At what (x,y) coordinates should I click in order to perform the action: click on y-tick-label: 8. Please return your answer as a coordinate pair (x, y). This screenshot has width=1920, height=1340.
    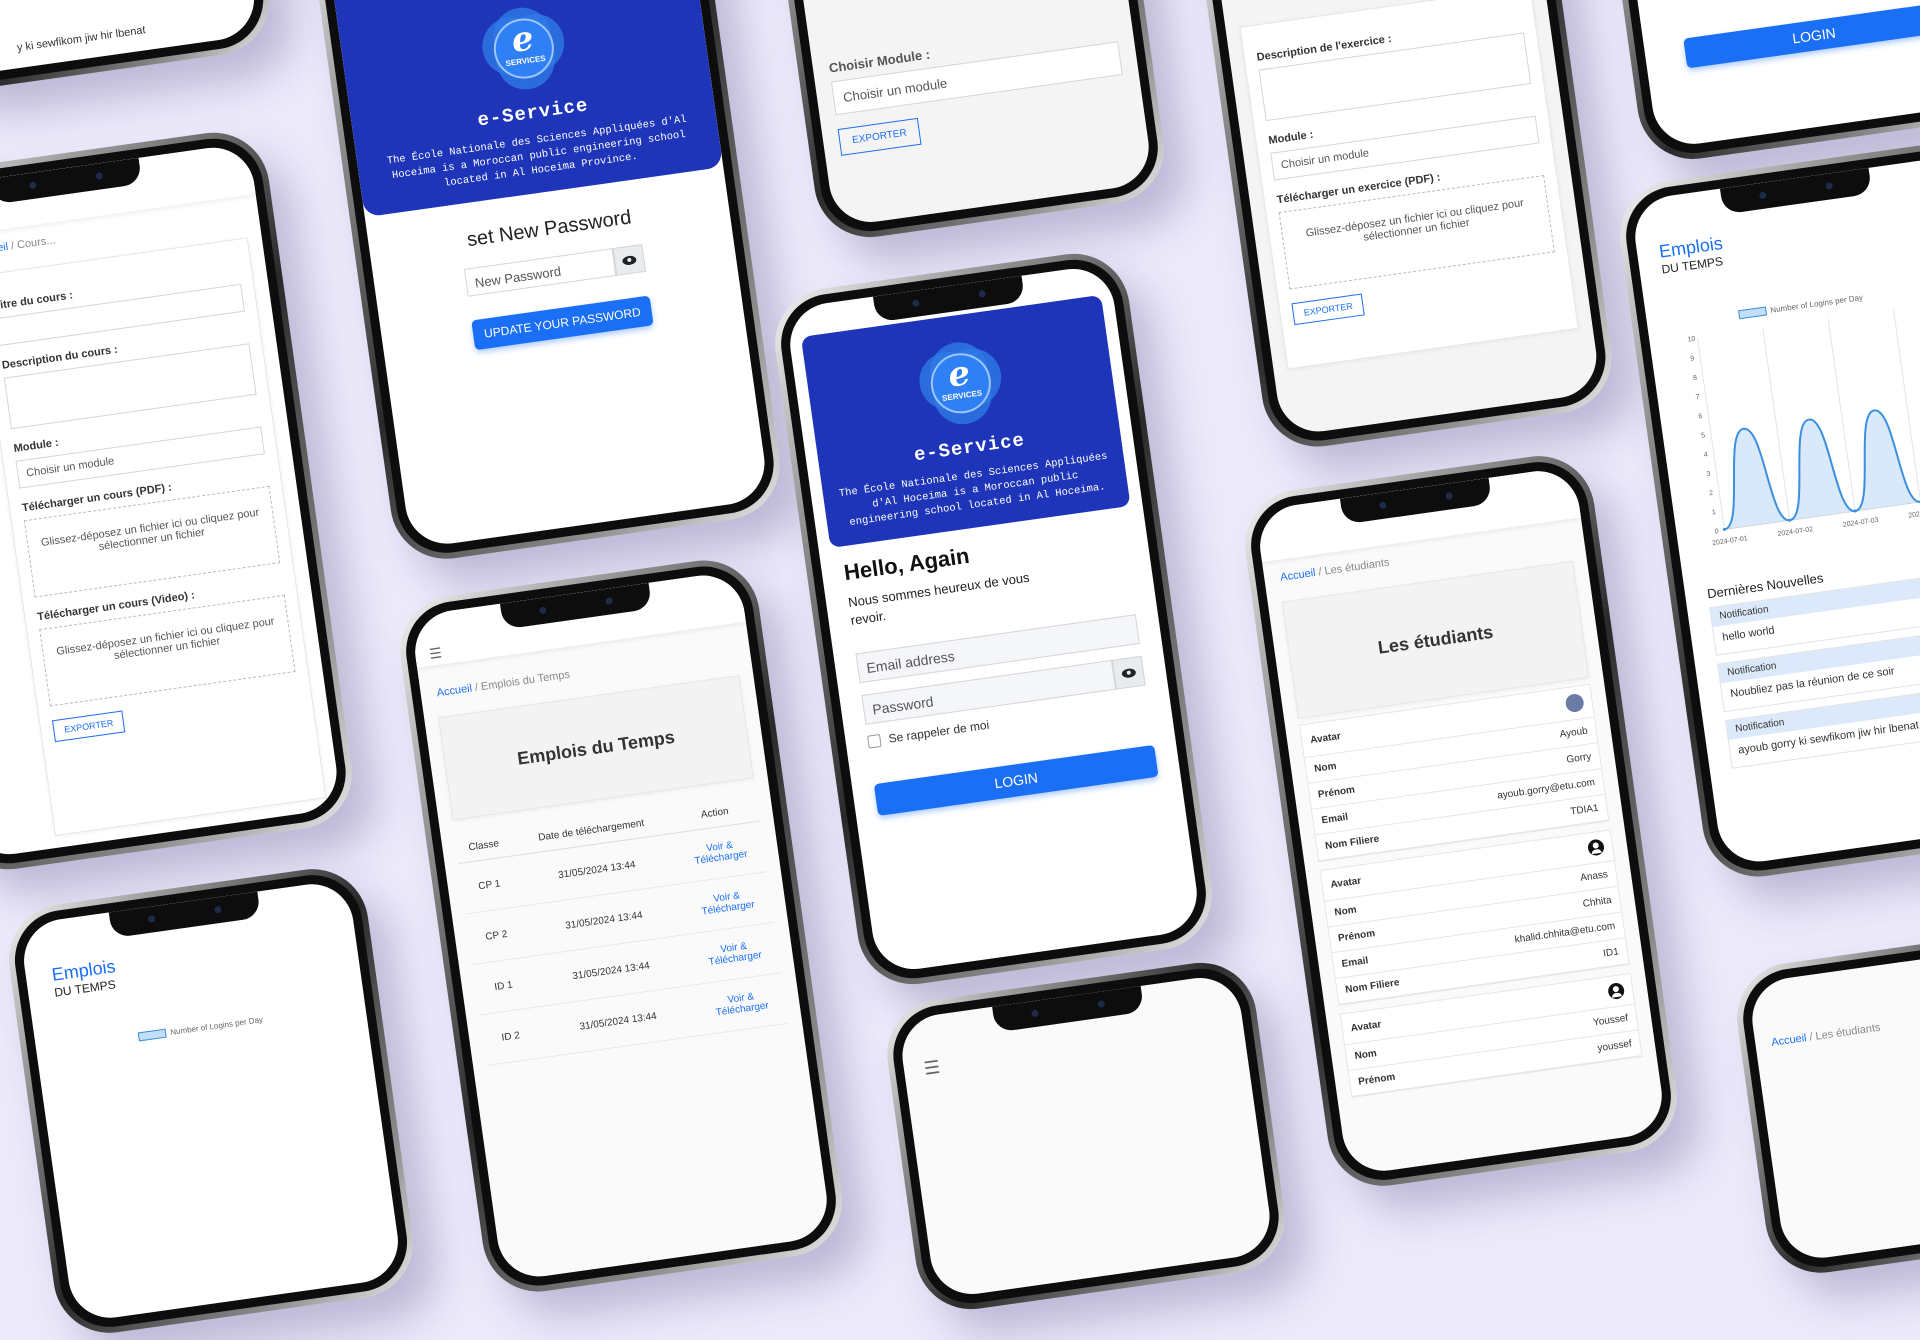
    Looking at the image, I should click on (1695, 378).